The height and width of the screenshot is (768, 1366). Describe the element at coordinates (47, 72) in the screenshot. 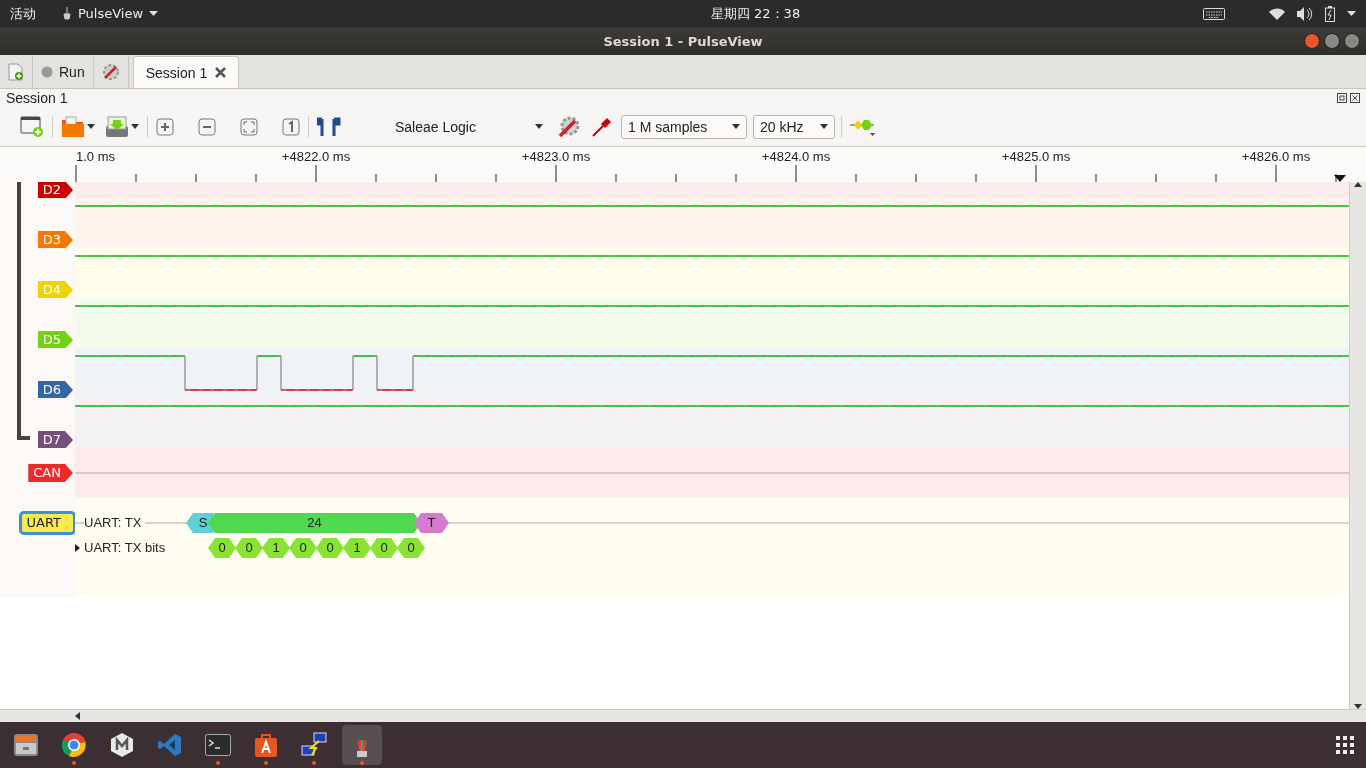

I see `record-icon` at that location.